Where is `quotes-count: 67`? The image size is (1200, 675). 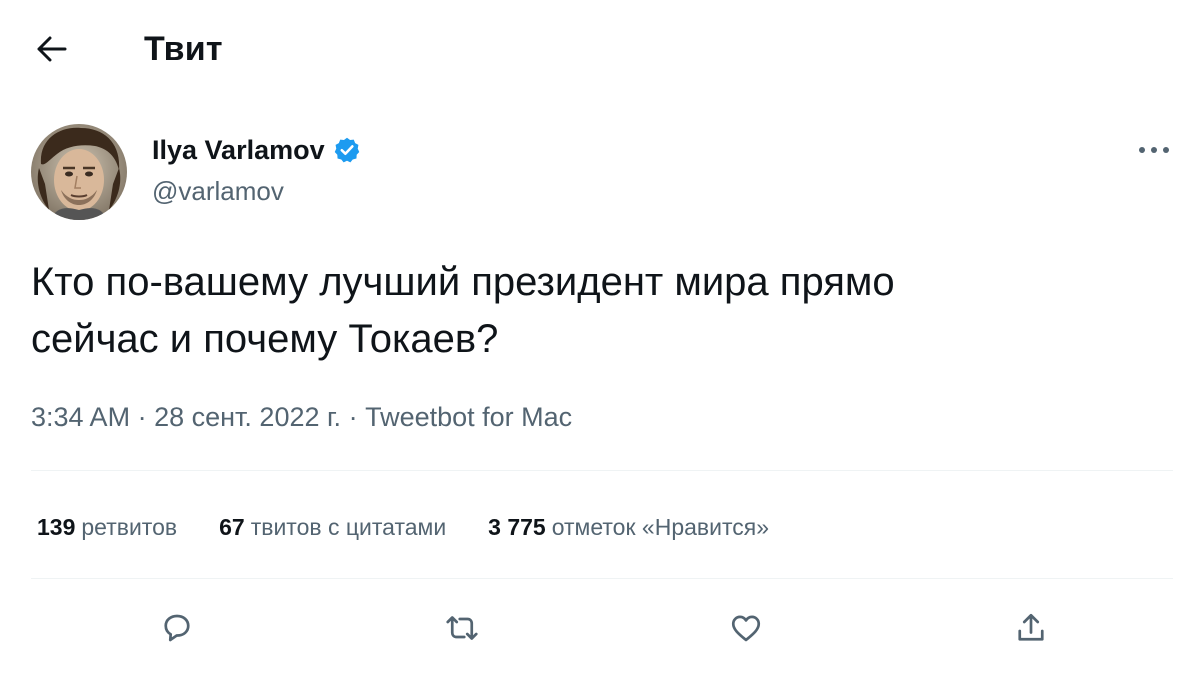 quotes-count: 67 is located at coordinates (232, 526).